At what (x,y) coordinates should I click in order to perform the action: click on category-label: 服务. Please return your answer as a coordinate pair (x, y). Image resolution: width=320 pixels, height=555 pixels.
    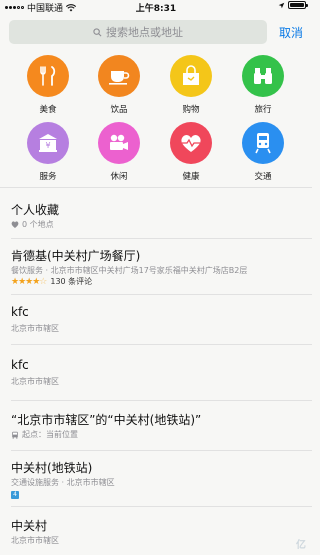
    Looking at the image, I should click on (48, 177).